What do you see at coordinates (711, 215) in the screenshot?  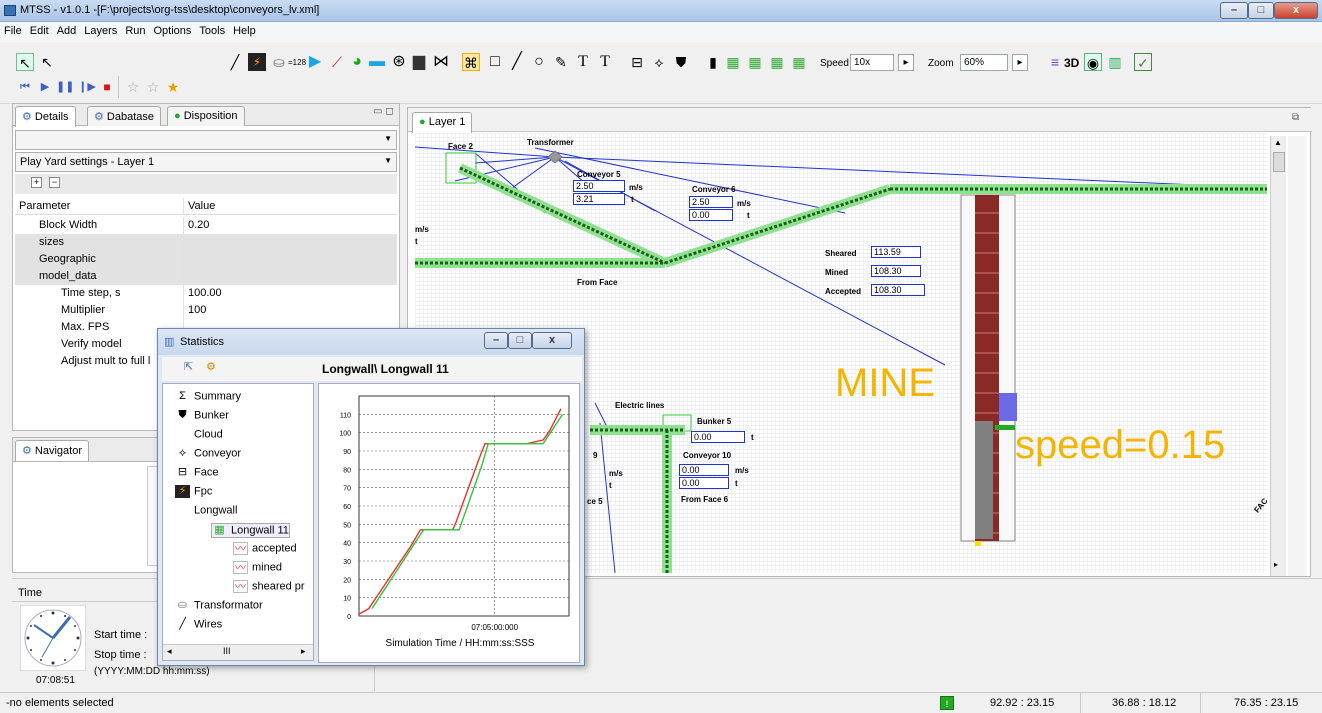 I see `c6-load-field: 0.00` at bounding box center [711, 215].